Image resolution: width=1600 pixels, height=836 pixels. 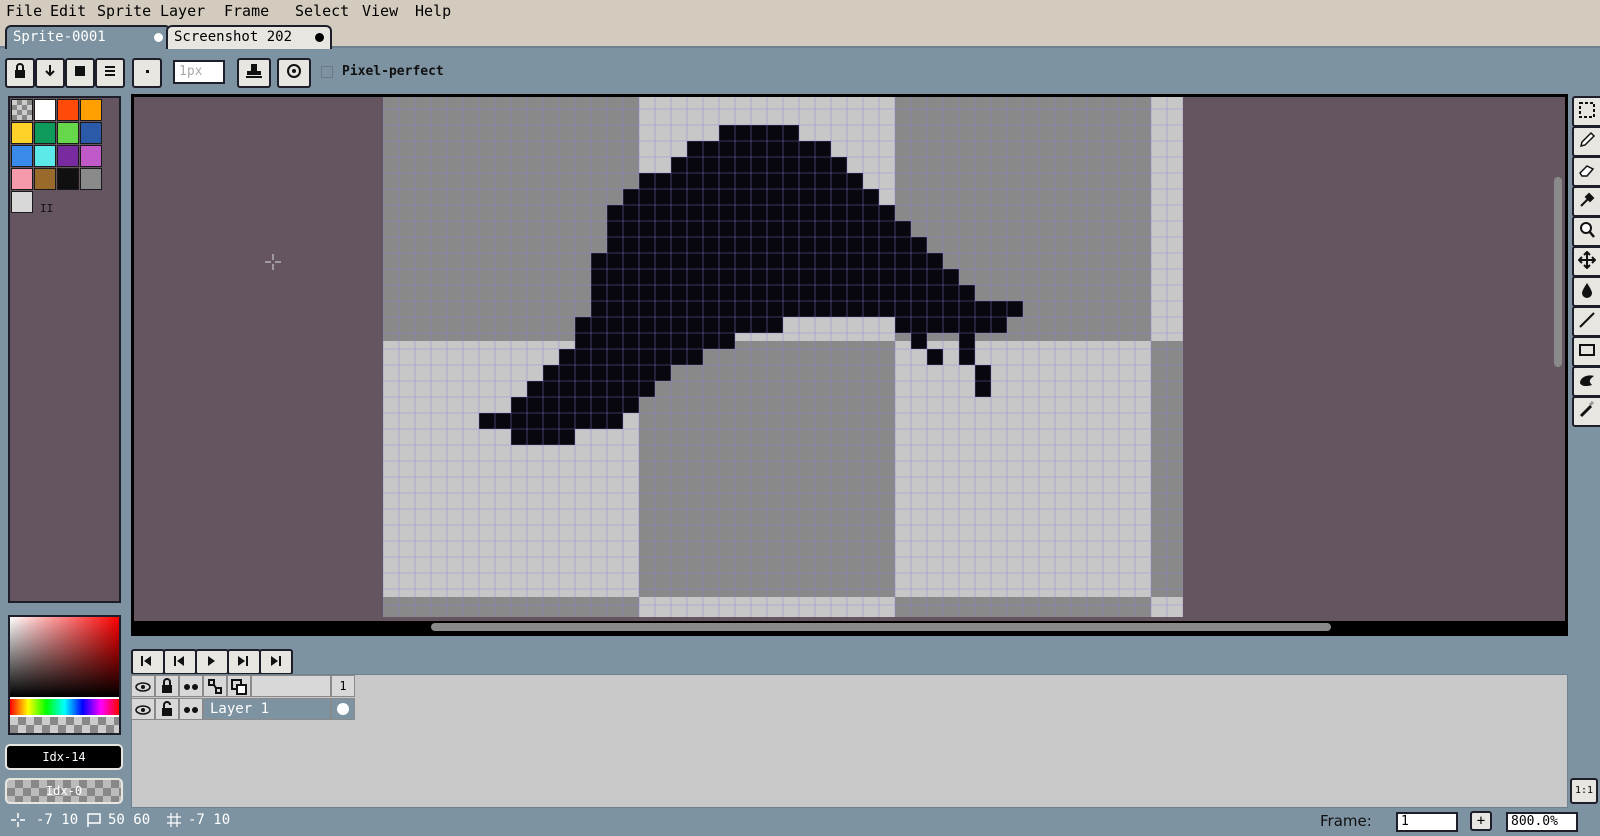 I want to click on prev-frame-icon, so click(x=179, y=661).